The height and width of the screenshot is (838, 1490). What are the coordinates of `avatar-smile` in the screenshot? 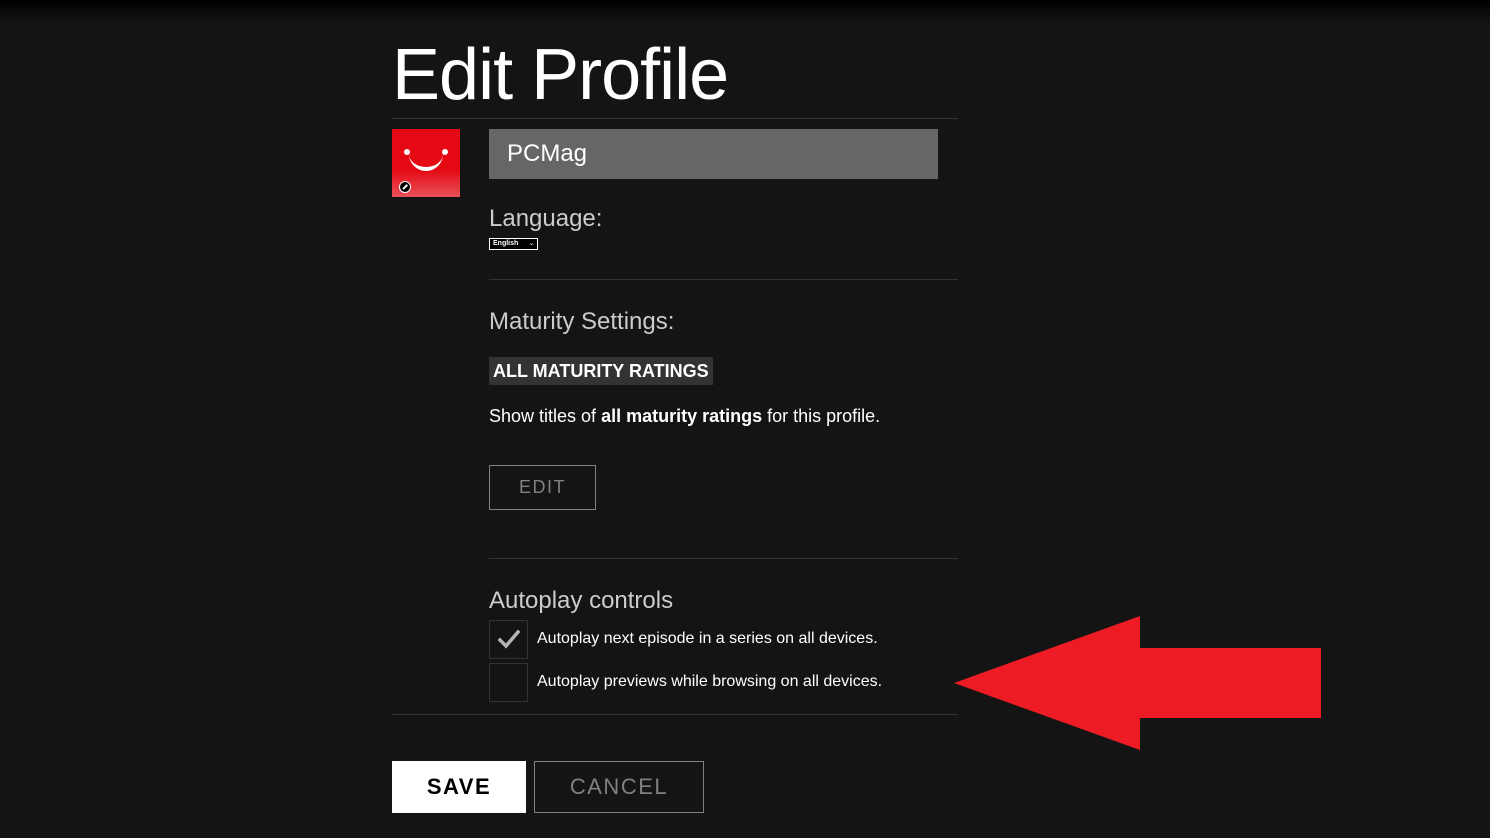 It's located at (426, 162).